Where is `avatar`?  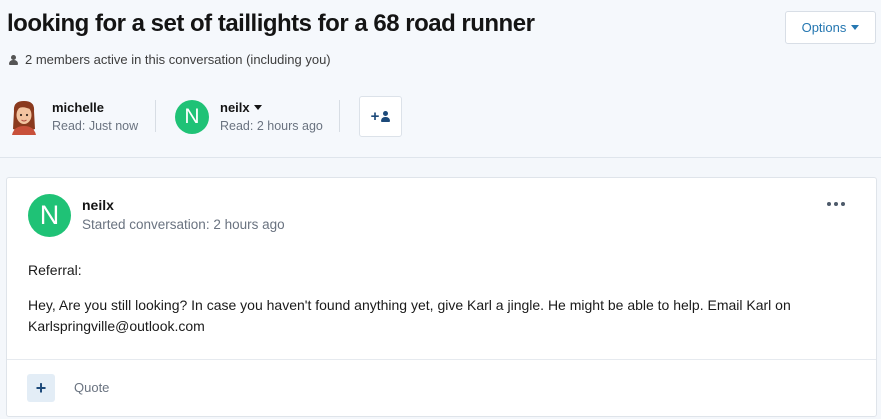
avatar is located at coordinates (24, 117).